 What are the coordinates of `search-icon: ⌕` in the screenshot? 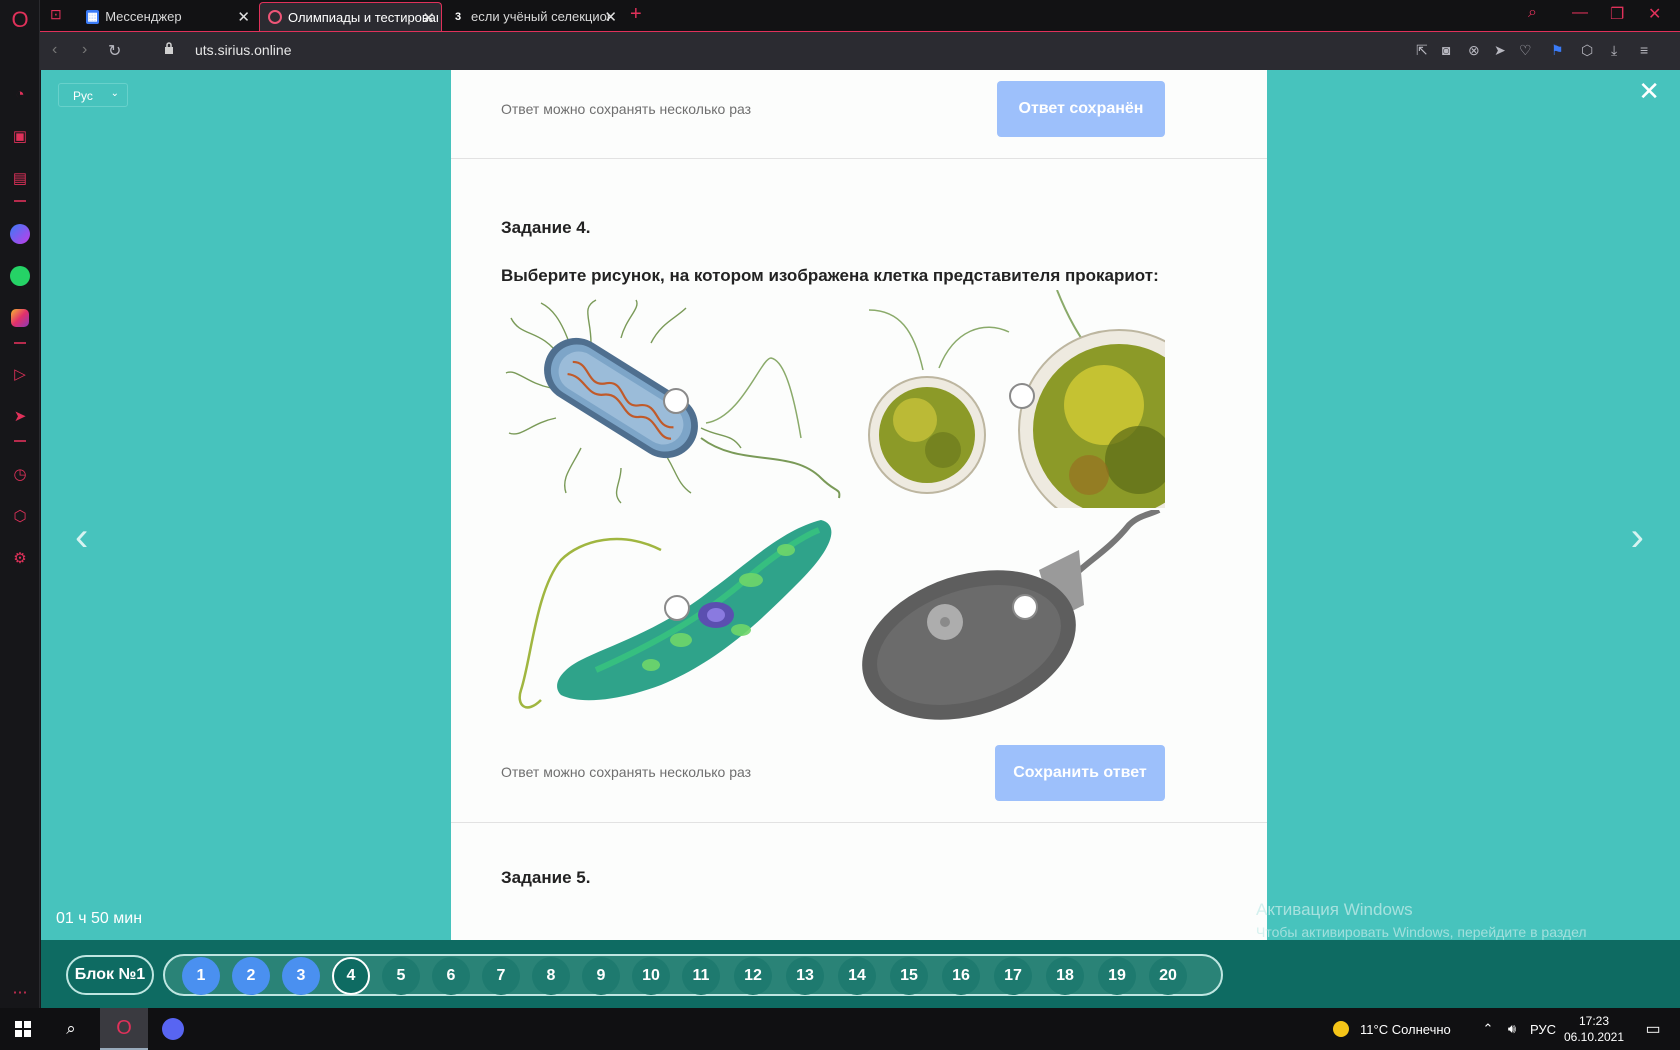 It's located at (71, 1029).